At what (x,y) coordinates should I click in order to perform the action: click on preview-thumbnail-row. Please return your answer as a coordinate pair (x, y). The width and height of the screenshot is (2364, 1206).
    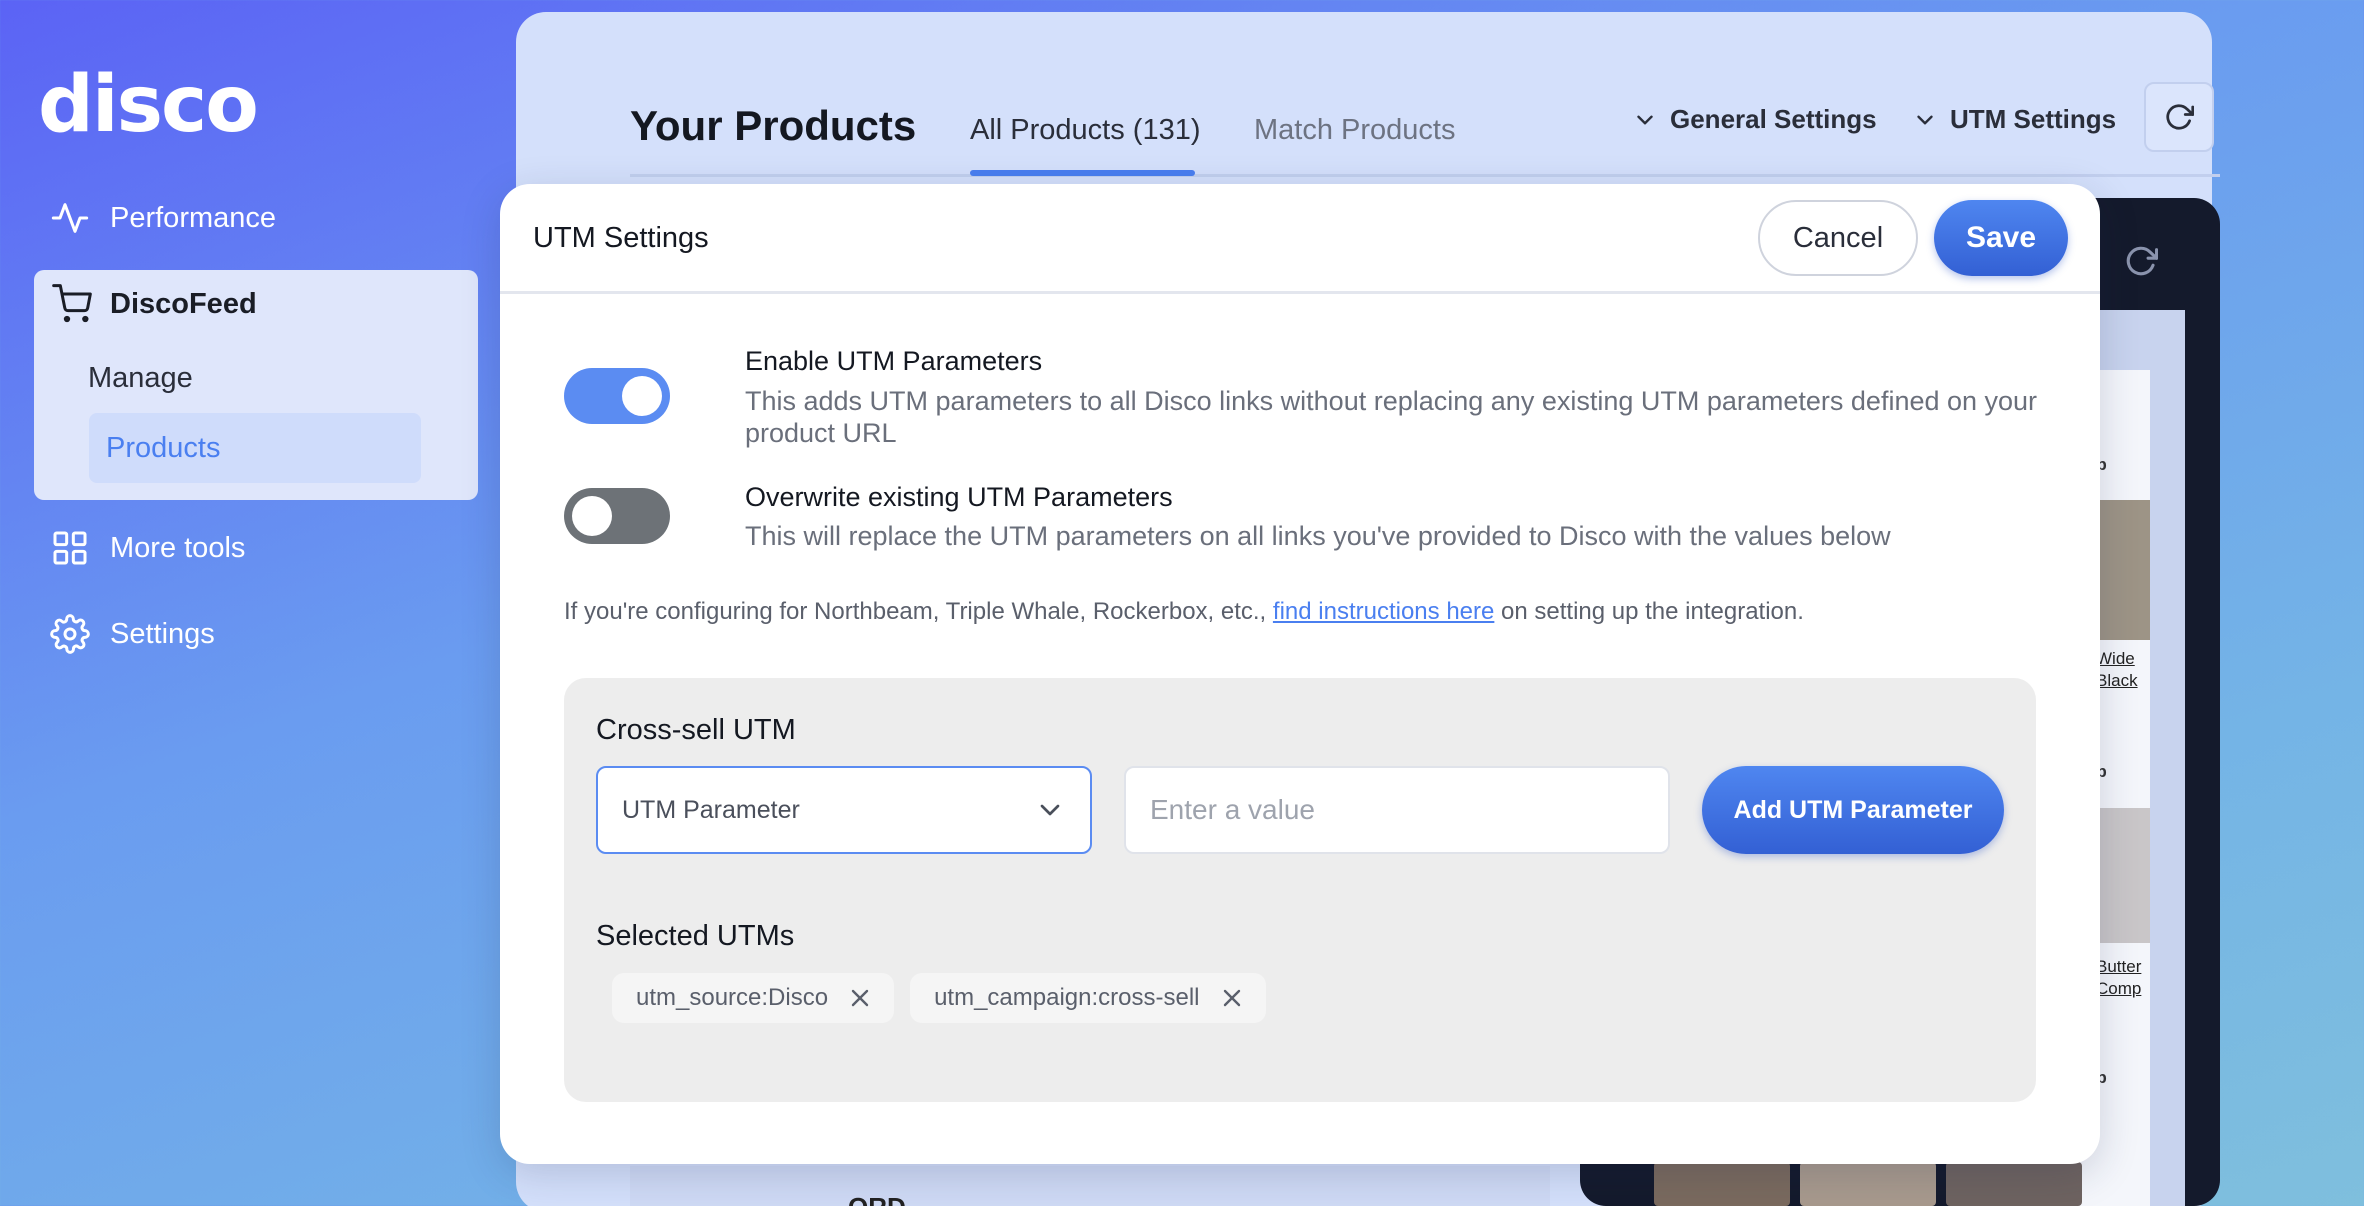
    Looking at the image, I should click on (1868, 1184).